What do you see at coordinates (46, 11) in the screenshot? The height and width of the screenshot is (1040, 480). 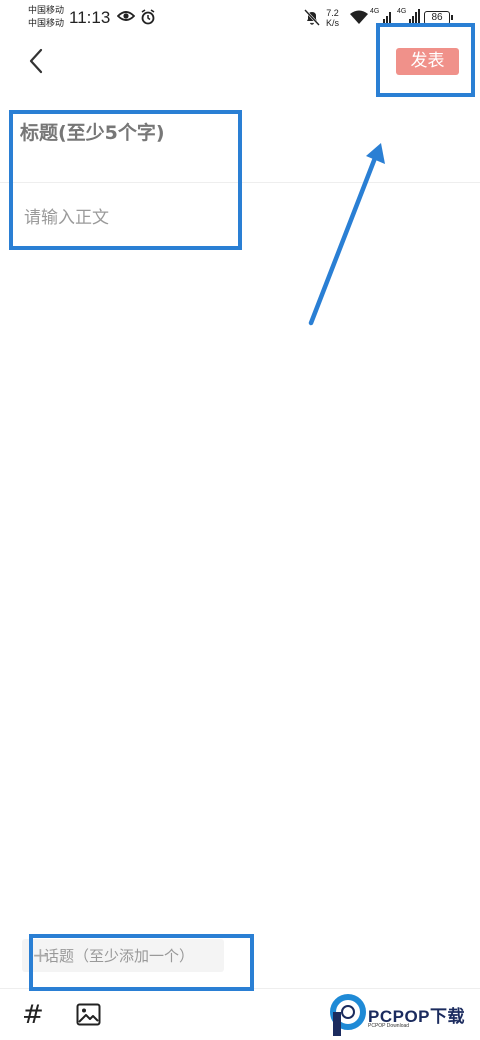 I see `carrier-label-1: 中国移动` at bounding box center [46, 11].